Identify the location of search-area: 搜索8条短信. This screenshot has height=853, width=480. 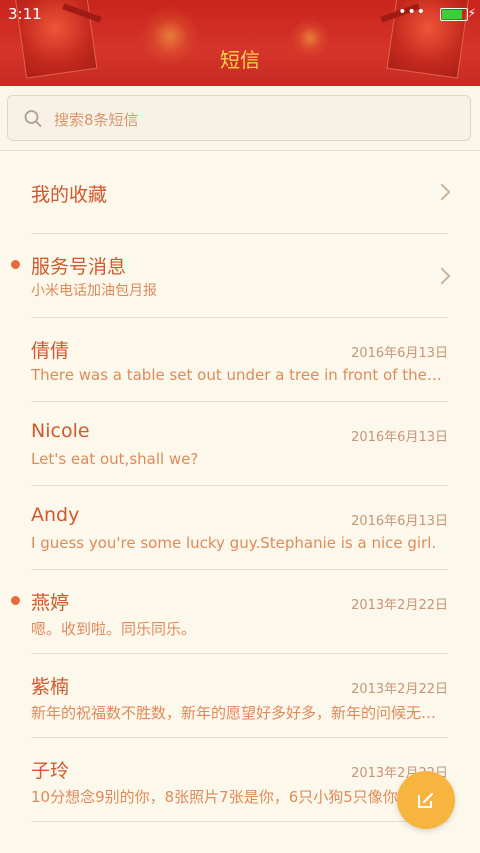
(240, 118).